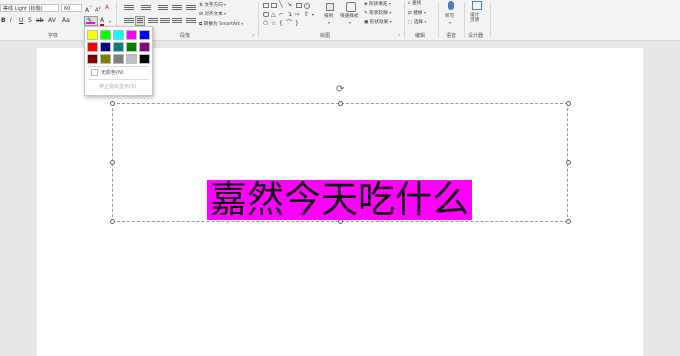 Image resolution: width=680 pixels, height=356 pixels. I want to click on more-shapes-icon: ▾, so click(313, 15).